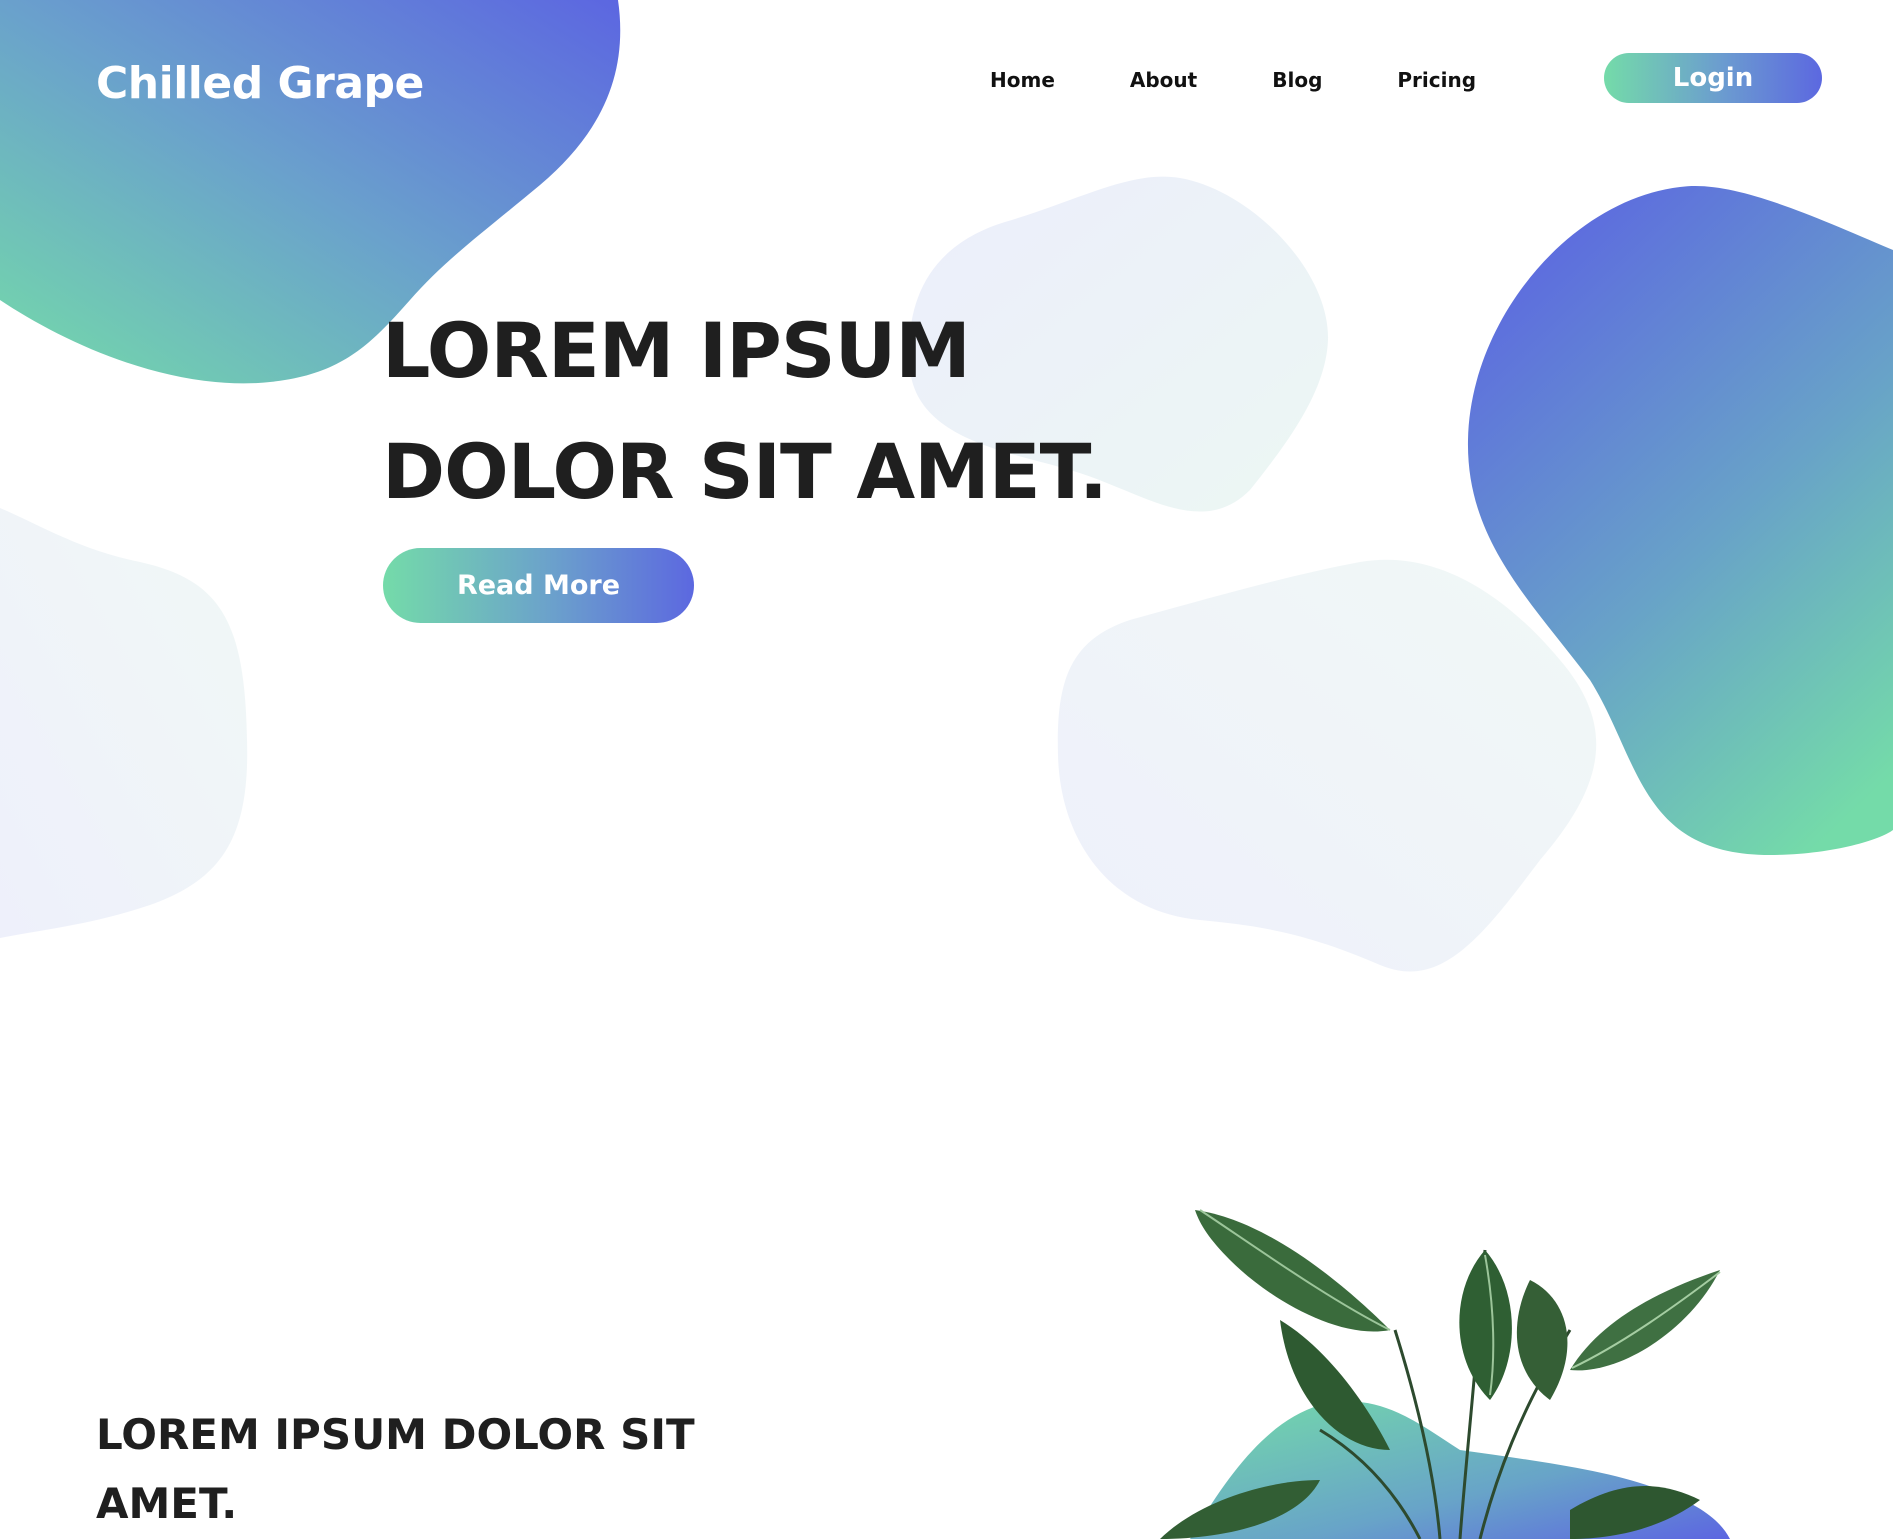 The width and height of the screenshot is (1893, 1539). Describe the element at coordinates (395, 1469) in the screenshot. I see `section-heading: LOREM IPSUM DOLOR SIT AMET.` at that location.